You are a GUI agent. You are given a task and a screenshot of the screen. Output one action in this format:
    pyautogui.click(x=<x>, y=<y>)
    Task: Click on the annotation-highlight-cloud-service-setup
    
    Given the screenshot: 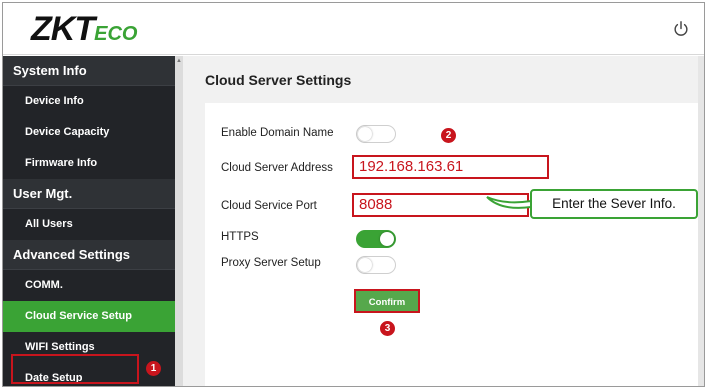 What is the action you would take?
    pyautogui.click(x=75, y=369)
    